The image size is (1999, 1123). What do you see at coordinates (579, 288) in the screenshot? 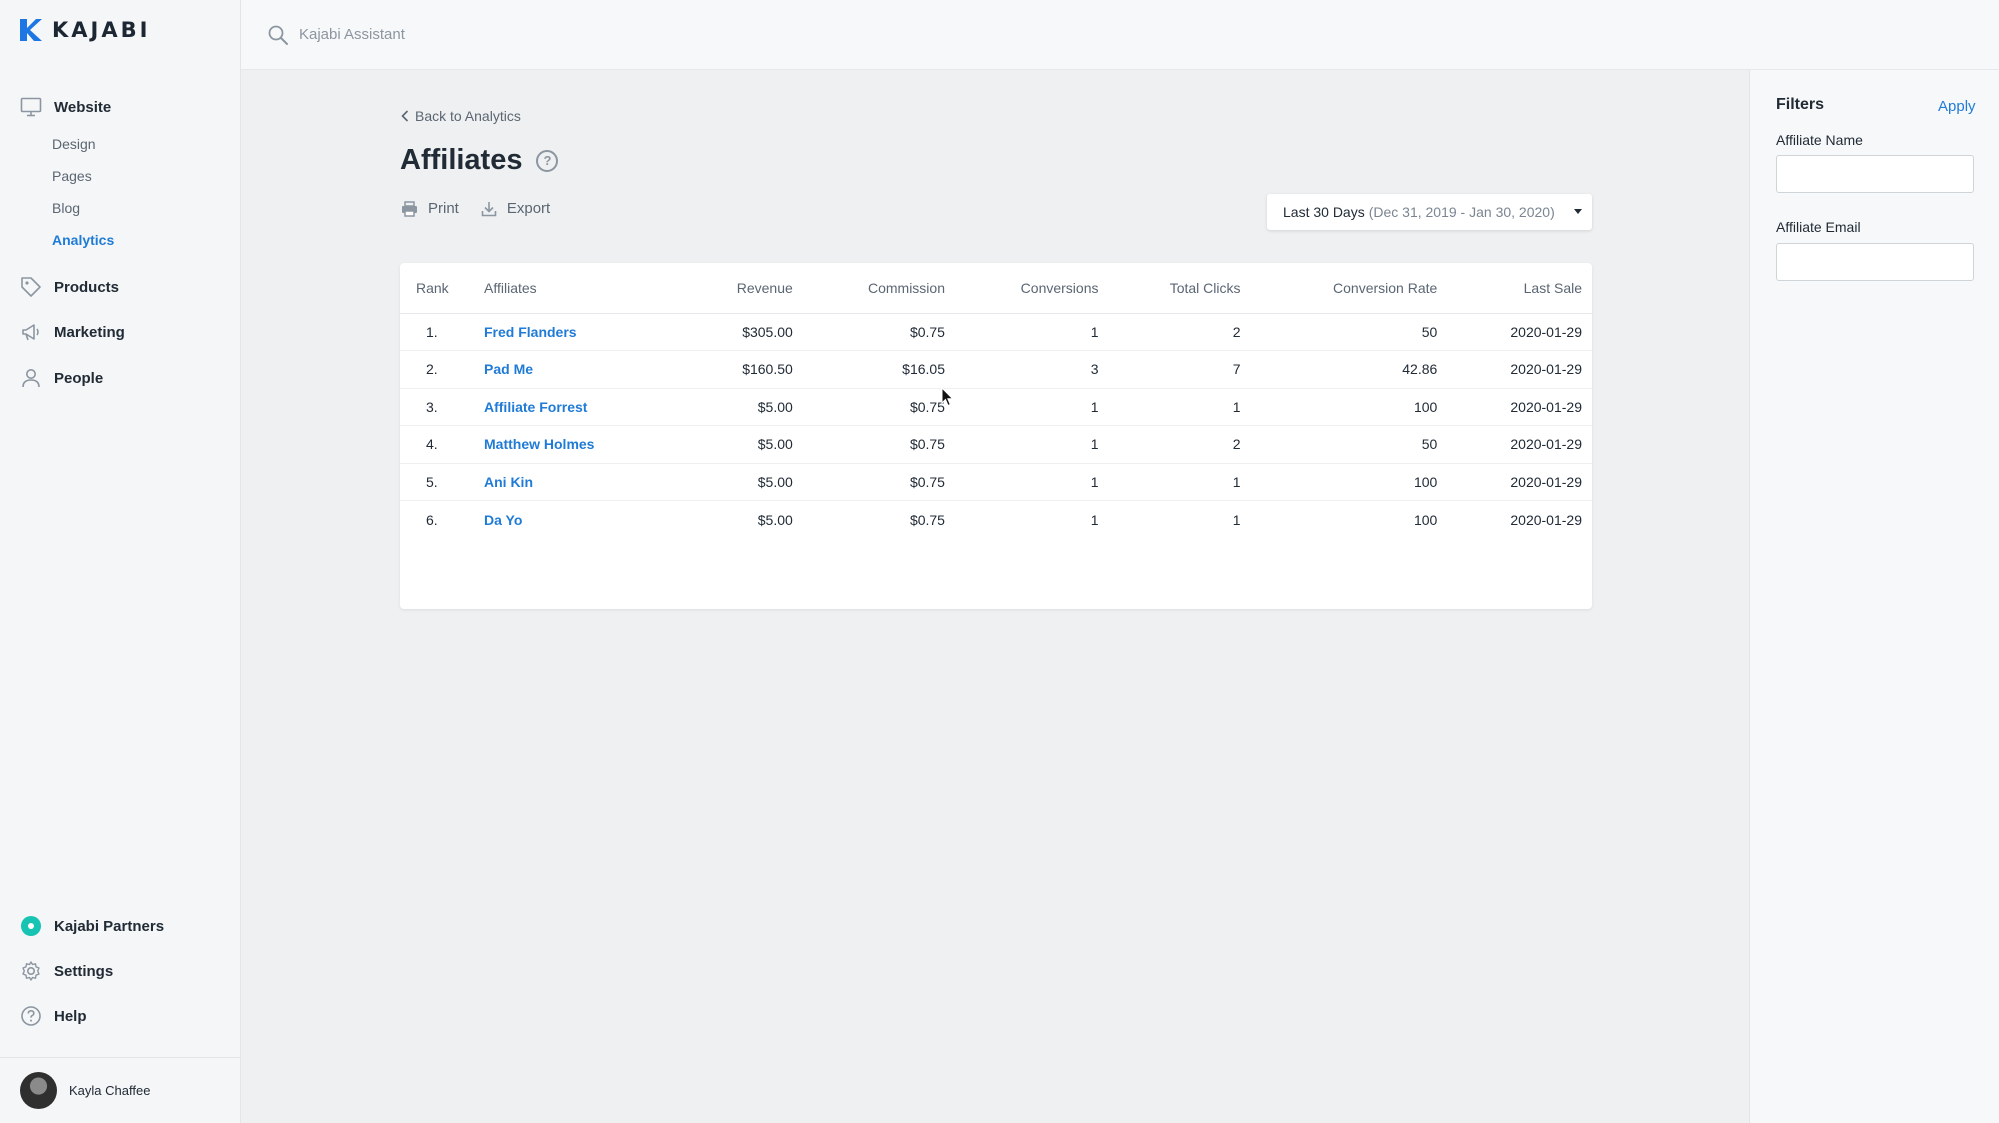
I see `column-header-affiliates: Affiliates` at bounding box center [579, 288].